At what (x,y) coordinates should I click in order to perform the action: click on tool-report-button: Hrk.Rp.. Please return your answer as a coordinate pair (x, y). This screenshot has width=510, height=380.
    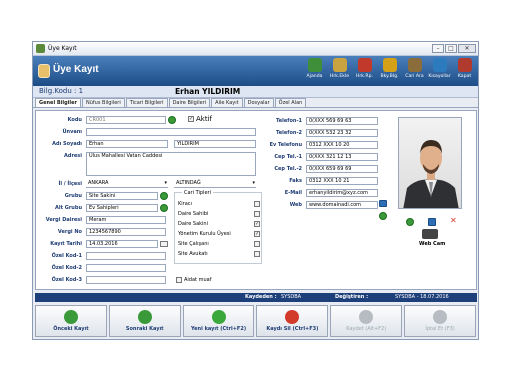
    Looking at the image, I should click on (364, 67).